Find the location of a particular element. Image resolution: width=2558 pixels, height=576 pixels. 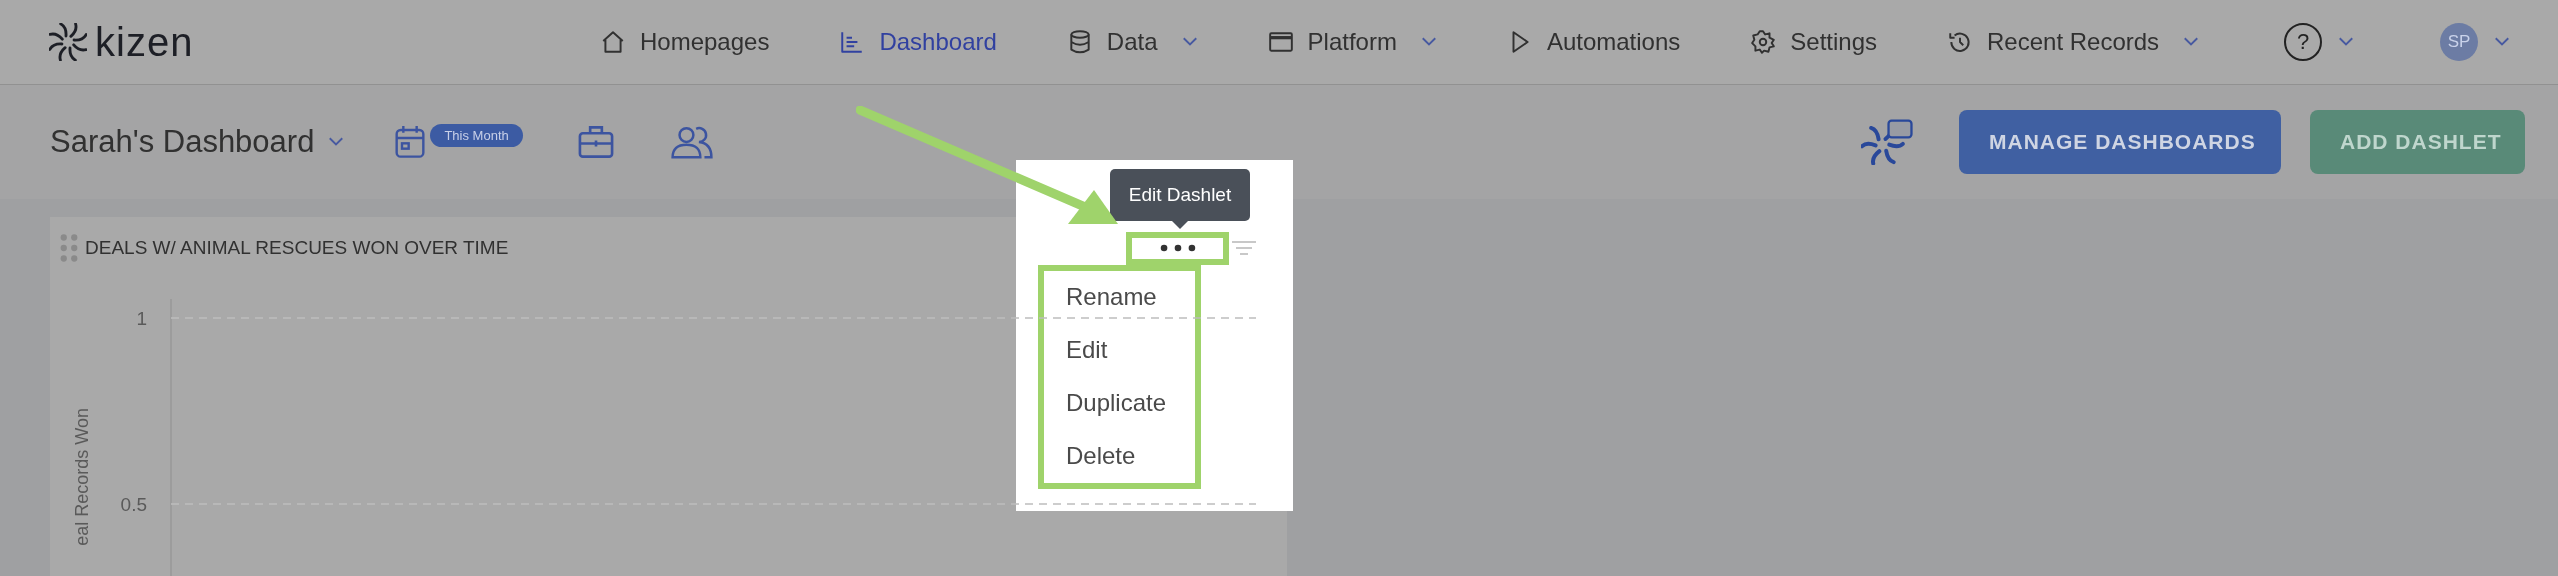

menu-item: Edit is located at coordinates (1119, 350).